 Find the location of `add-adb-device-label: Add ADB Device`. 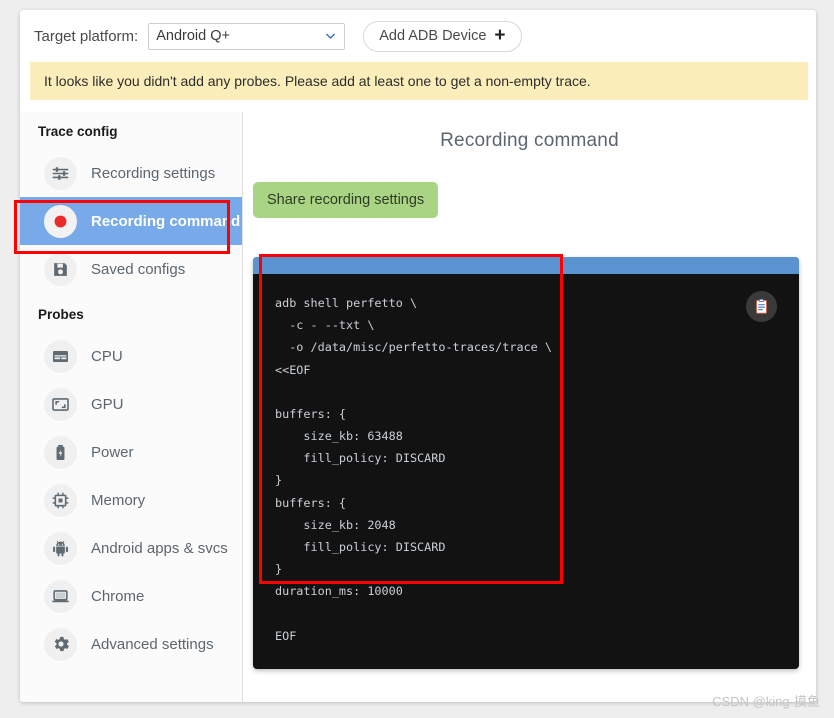

add-adb-device-label: Add ADB Device is located at coordinates (433, 36).